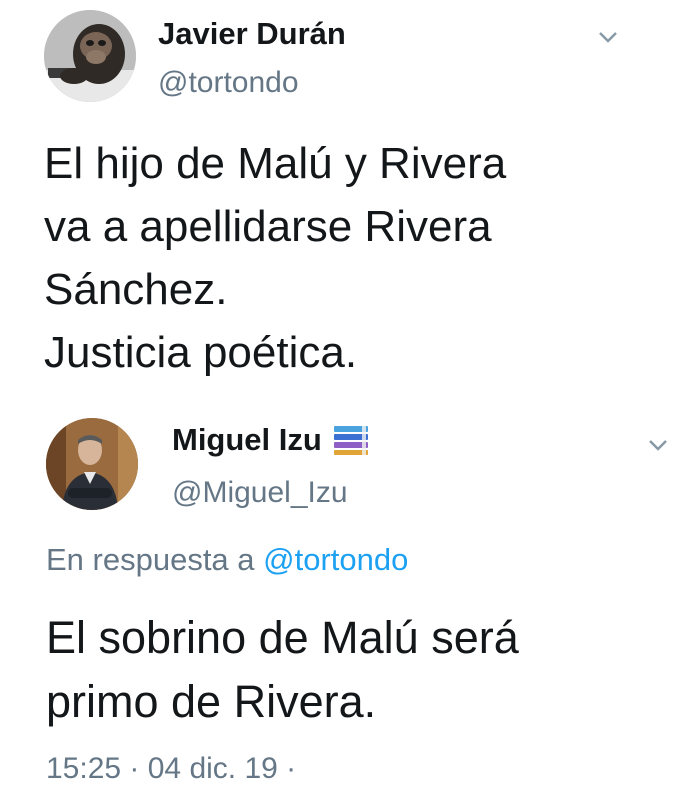  I want to click on reply-prefix: En respuesta a, so click(150, 559).